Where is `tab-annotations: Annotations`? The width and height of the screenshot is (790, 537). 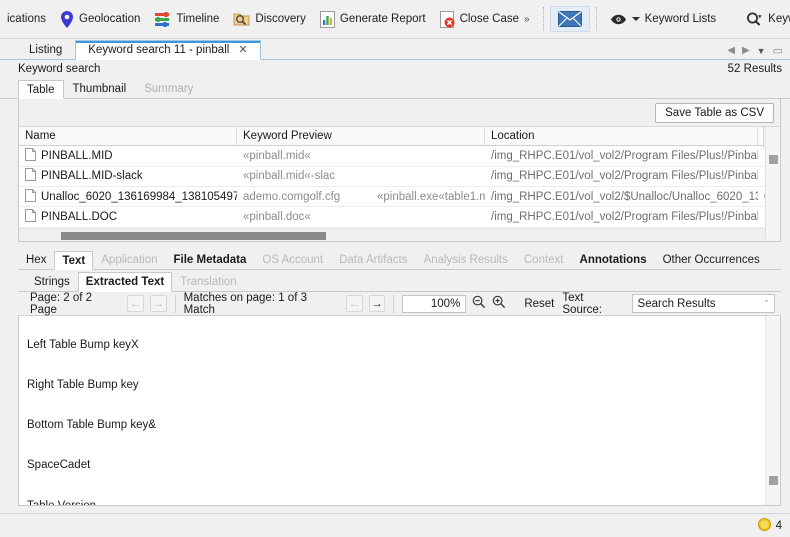 tab-annotations: Annotations is located at coordinates (613, 259).